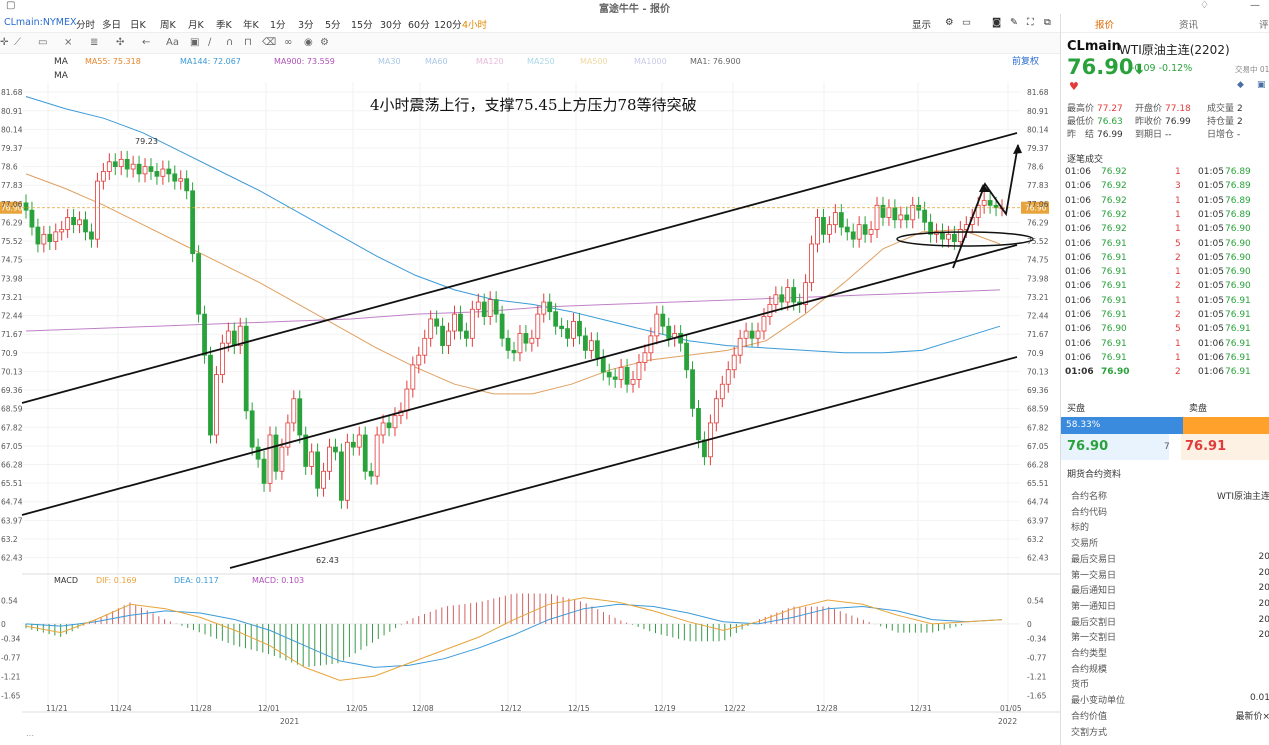 The width and height of the screenshot is (1269, 745). What do you see at coordinates (120, 42) in the screenshot?
I see `measure-tool-icon: ✣` at bounding box center [120, 42].